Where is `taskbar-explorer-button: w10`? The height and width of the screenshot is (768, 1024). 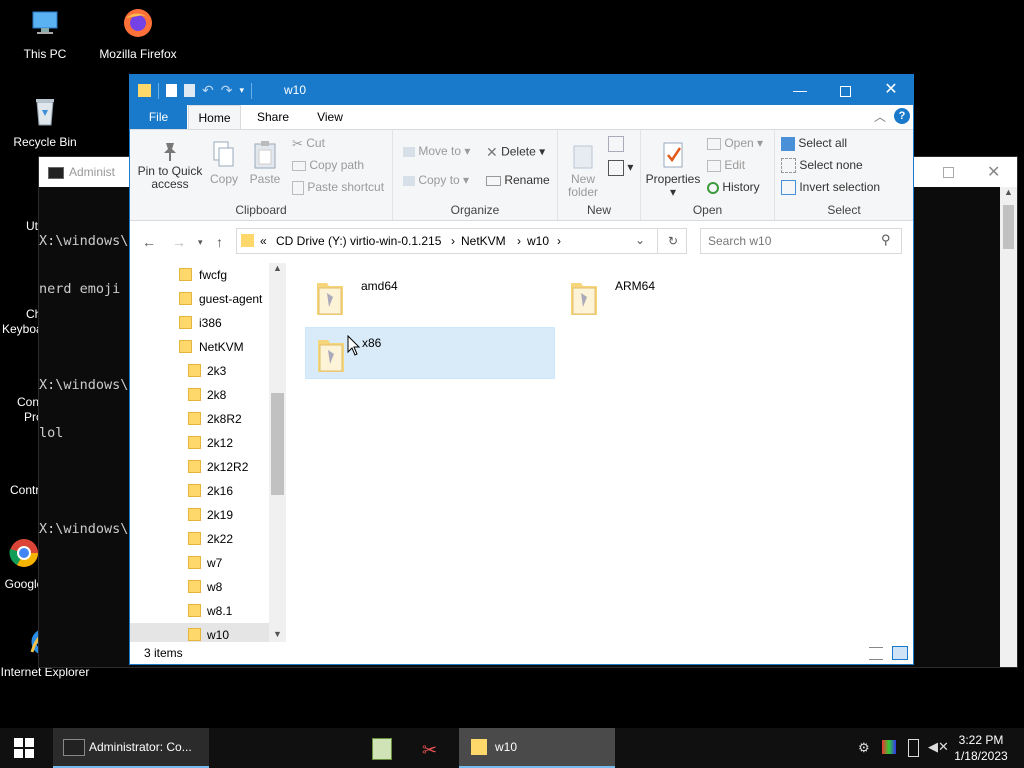
taskbar-explorer-button: w10 is located at coordinates (537, 748).